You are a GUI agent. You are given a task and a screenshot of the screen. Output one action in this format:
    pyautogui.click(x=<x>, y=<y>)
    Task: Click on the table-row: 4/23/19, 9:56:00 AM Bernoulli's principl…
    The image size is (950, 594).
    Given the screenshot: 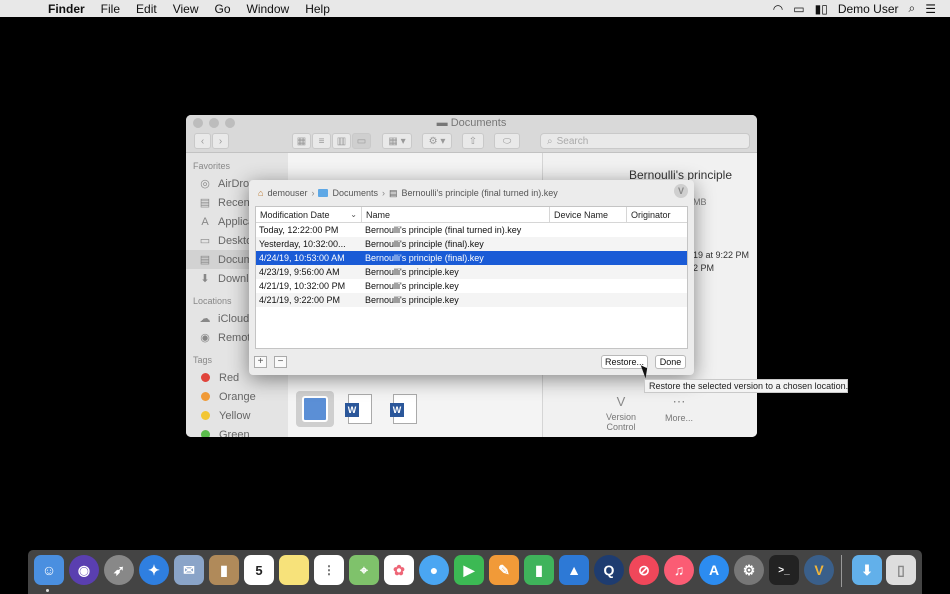 What is the action you would take?
    pyautogui.click(x=471, y=272)
    